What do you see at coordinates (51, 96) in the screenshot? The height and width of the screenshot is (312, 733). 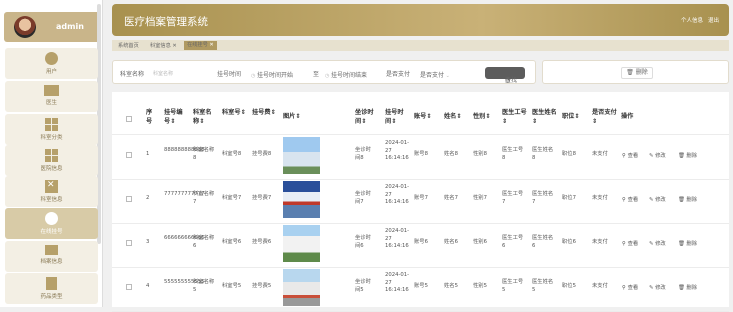 I see `sidebar-item-doctors: 医生` at bounding box center [51, 96].